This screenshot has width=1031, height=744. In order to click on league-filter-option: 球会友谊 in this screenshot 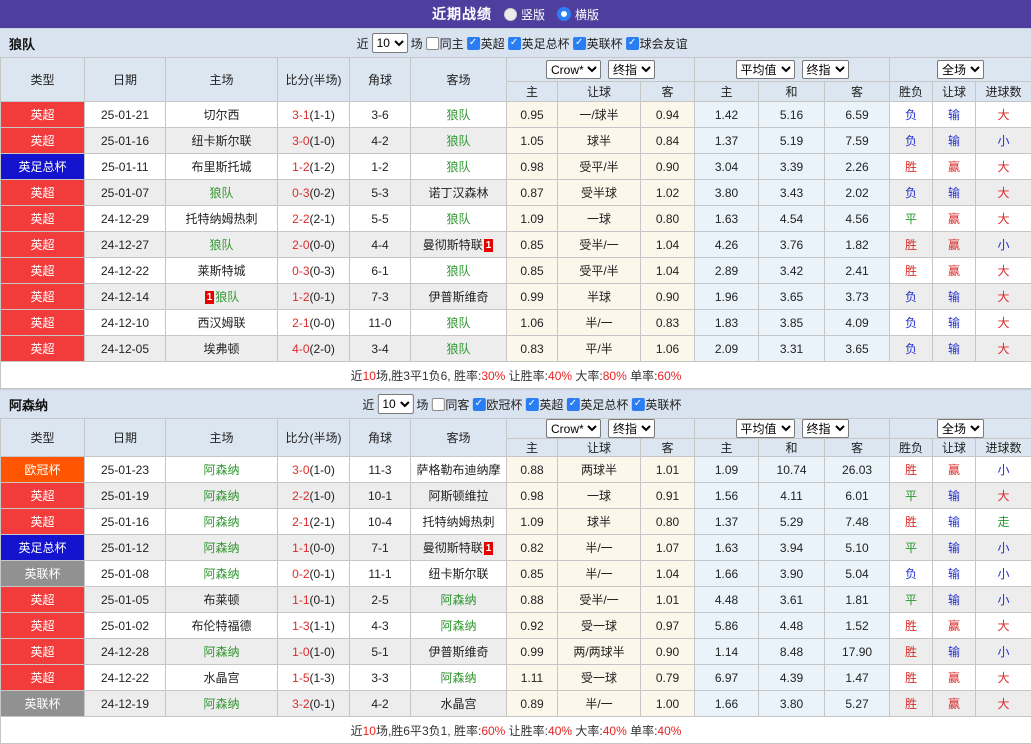, I will do `click(657, 43)`.